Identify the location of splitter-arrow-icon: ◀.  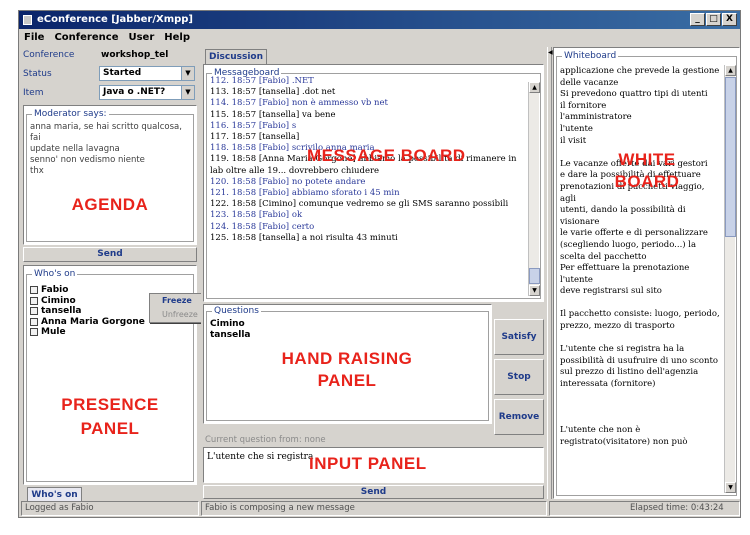
(550, 52).